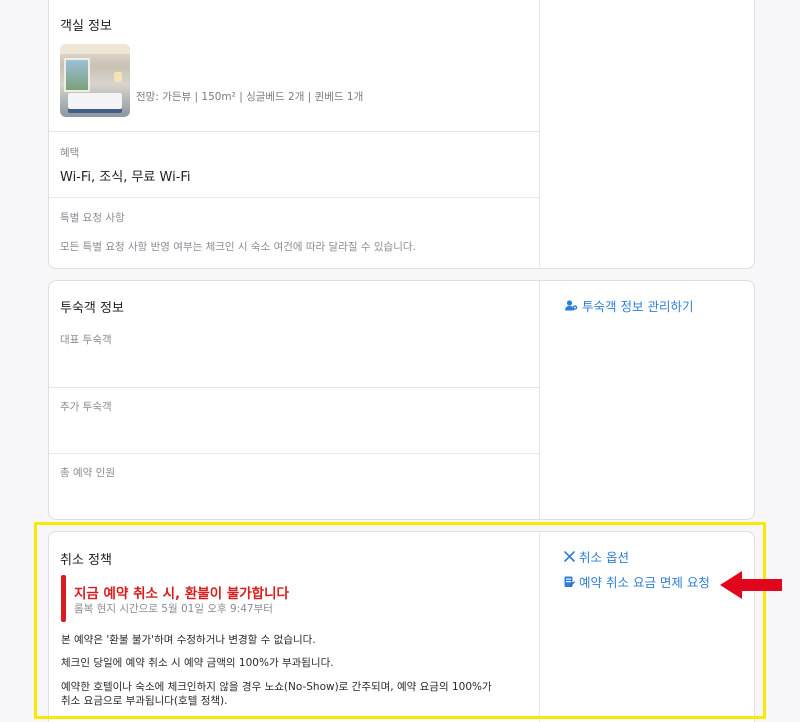 Image resolution: width=800 pixels, height=722 pixels. What do you see at coordinates (250, 97) in the screenshot?
I see `room-details: 전망: 가든뷰 | 150m² | 싱글베드 2개 | 퀸베드 1개` at bounding box center [250, 97].